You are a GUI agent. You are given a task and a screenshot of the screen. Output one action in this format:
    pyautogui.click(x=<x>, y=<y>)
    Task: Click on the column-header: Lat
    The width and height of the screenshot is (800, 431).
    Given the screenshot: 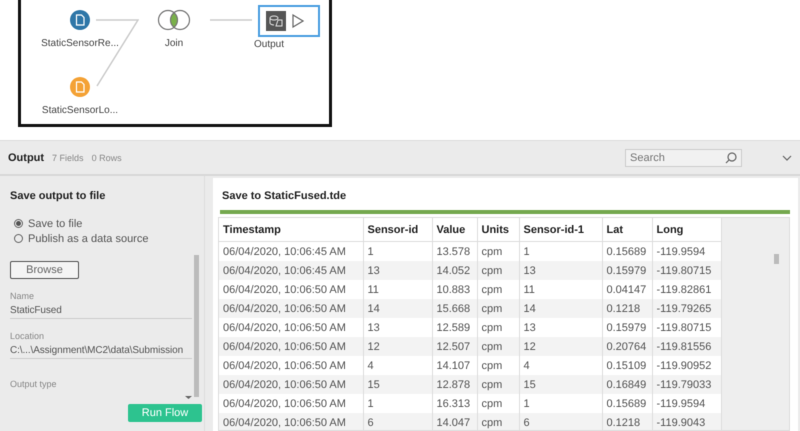 What is the action you would take?
    pyautogui.click(x=627, y=230)
    